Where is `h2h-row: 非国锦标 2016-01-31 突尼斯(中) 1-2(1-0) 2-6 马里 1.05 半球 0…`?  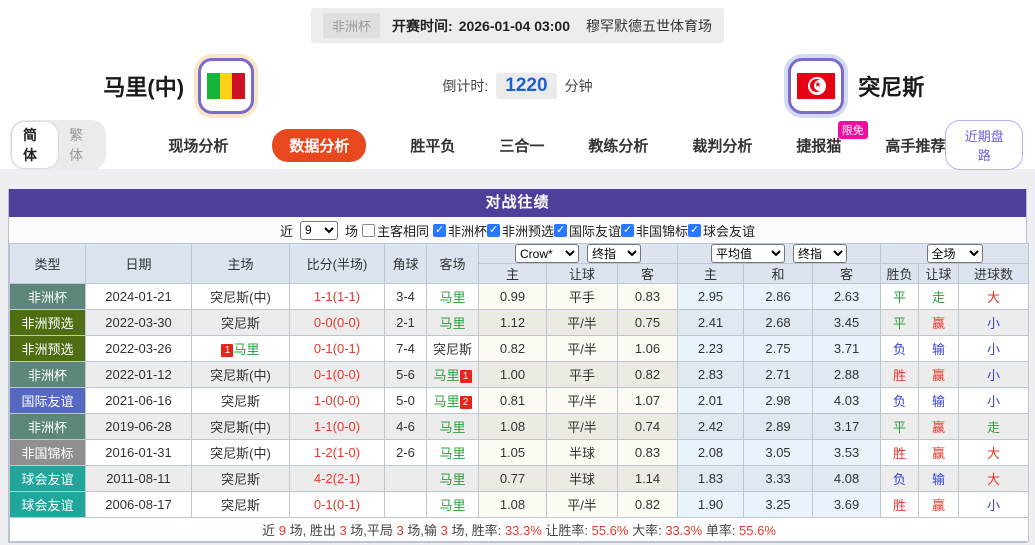
h2h-row: 非国锦标 2016-01-31 突尼斯(中) 1-2(1-0) 2-6 马里 1.05 半球 0… is located at coordinates (519, 452).